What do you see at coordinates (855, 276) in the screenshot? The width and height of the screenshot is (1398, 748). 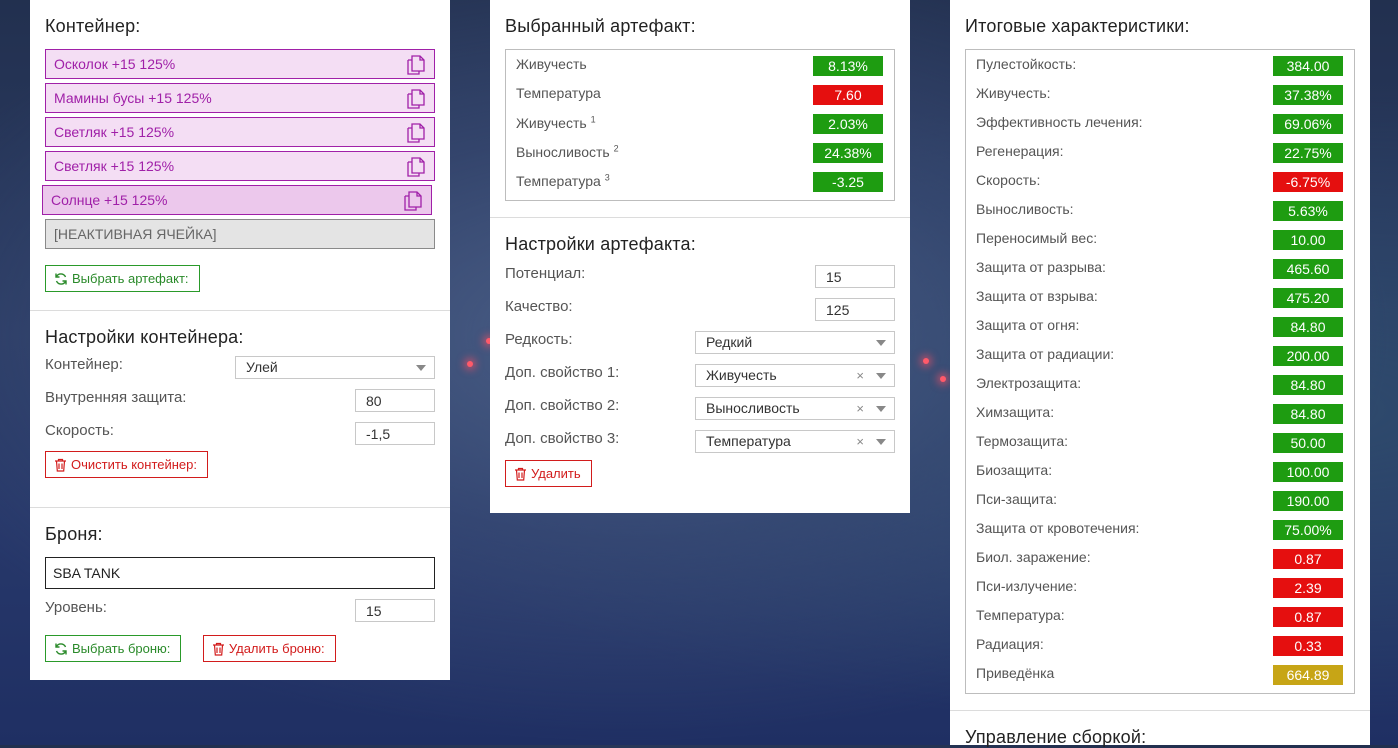 I see `potential-input` at bounding box center [855, 276].